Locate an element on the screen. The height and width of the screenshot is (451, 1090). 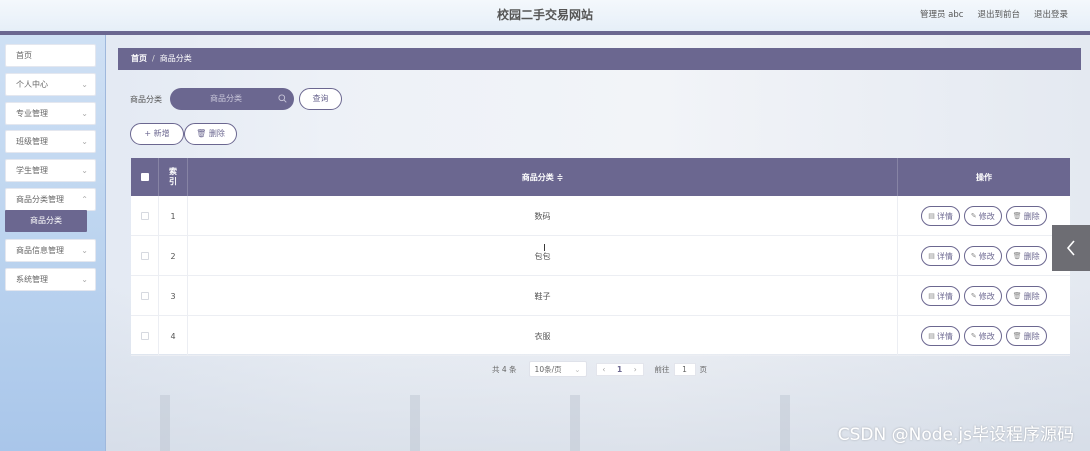
header-divider is located at coordinates (545, 33).